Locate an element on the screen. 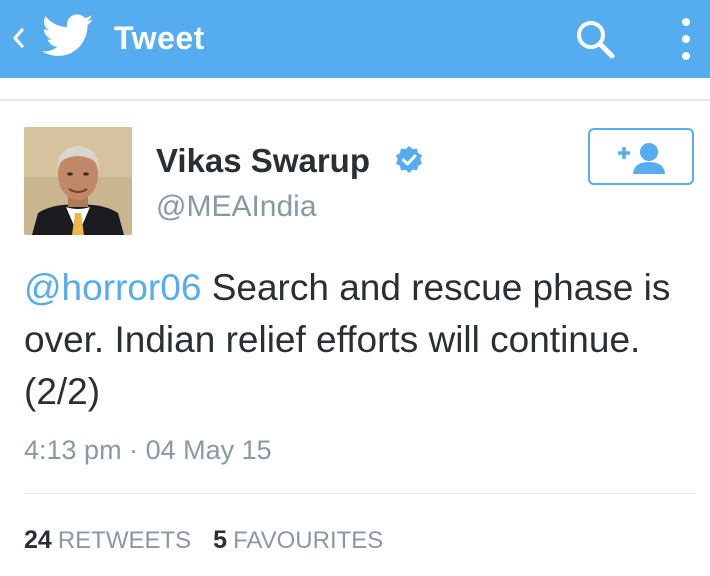 Image resolution: width=710 pixels, height=576 pixels. favourites-count: 5 is located at coordinates (220, 540).